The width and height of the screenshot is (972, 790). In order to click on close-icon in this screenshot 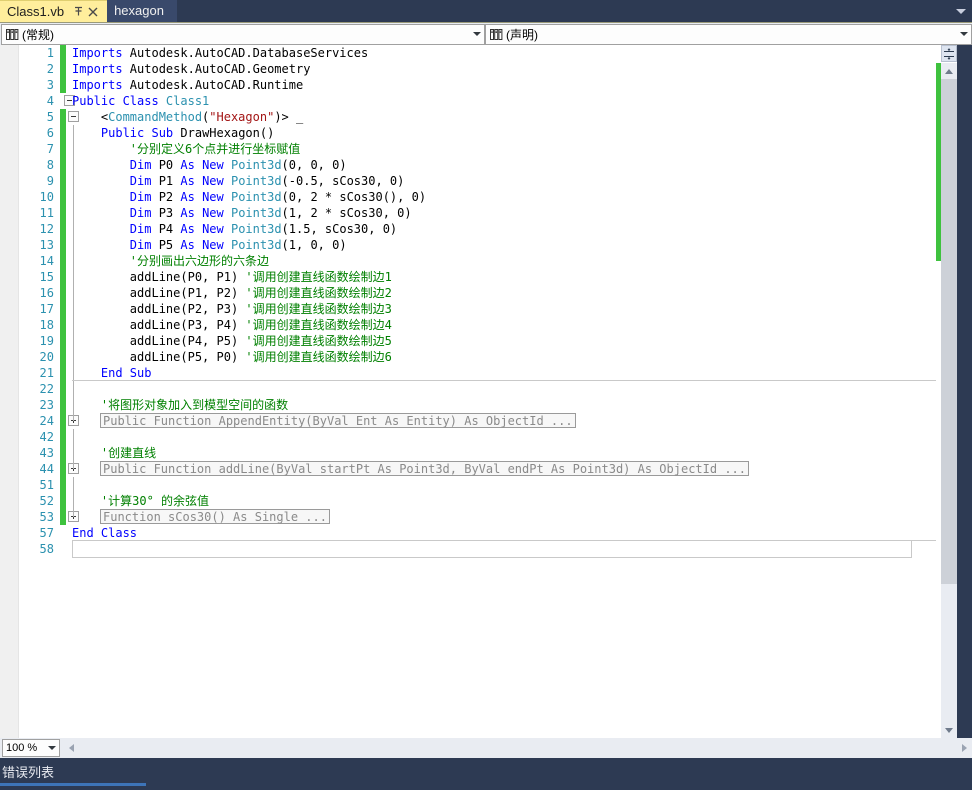, I will do `click(93, 12)`.